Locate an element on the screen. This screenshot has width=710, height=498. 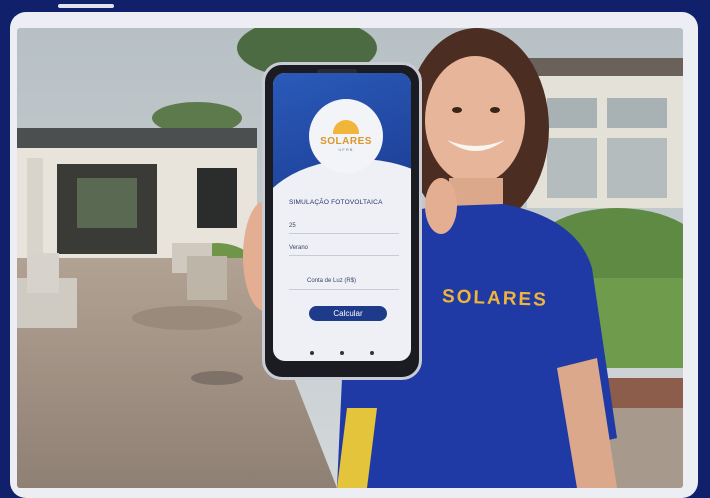
app-title: SIMULAÇÃO FOTOVOLTAICA is located at coordinates (336, 202).